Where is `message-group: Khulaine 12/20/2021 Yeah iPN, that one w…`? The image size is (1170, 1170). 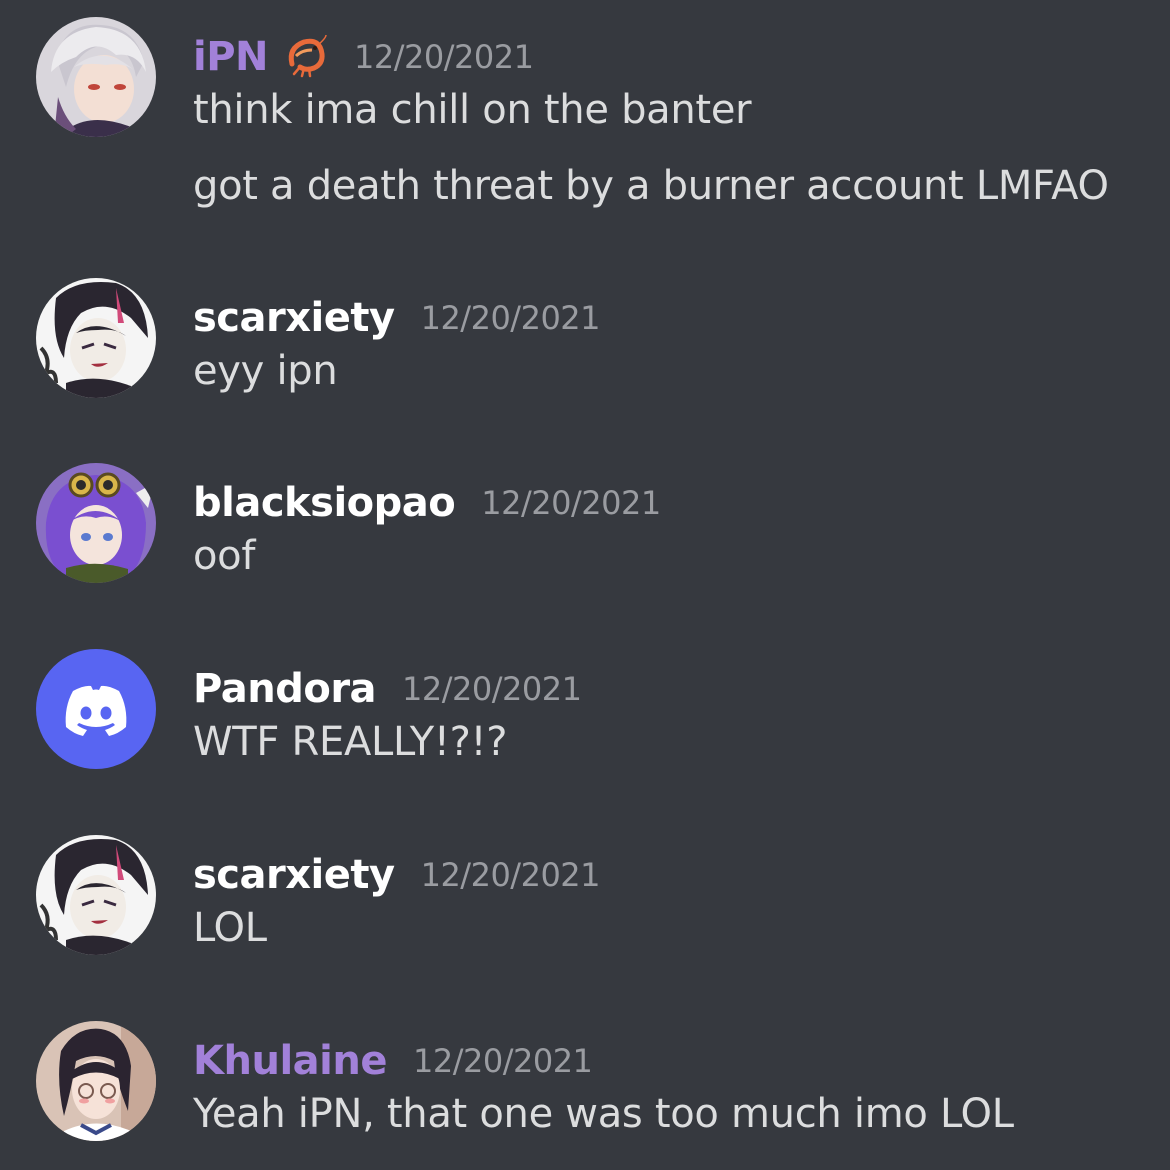
message-group: Khulaine 12/20/2021 Yeah iPN, that one w… is located at coordinates (585, 1081).